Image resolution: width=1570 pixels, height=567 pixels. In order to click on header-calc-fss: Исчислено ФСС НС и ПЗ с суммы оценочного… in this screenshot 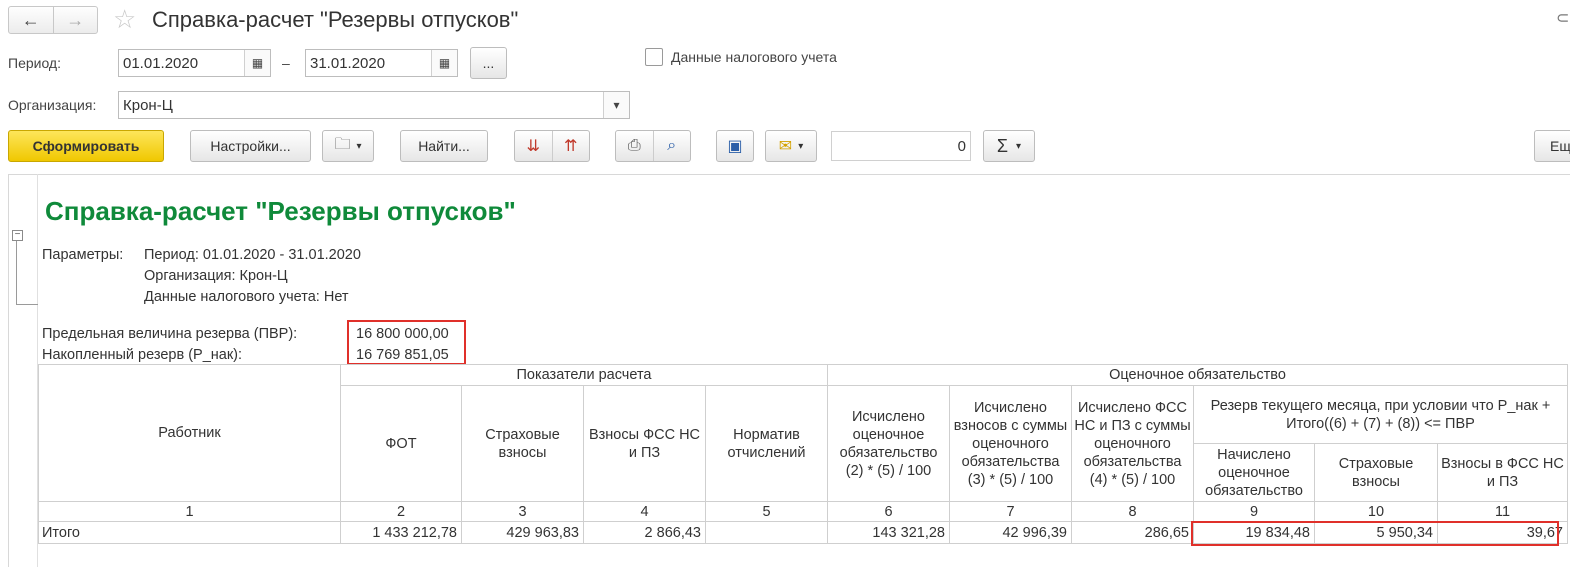, I will do `click(1132, 443)`.